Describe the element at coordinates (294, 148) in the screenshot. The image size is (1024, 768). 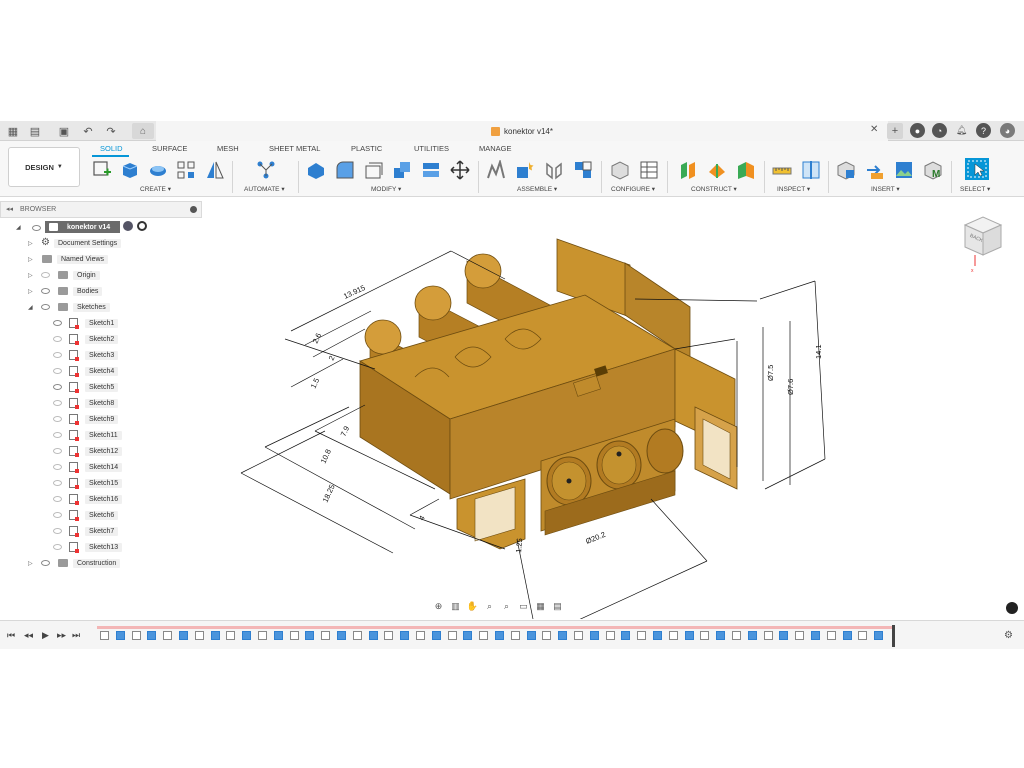
I see `tab-sheet-metal: SHEET METAL` at that location.